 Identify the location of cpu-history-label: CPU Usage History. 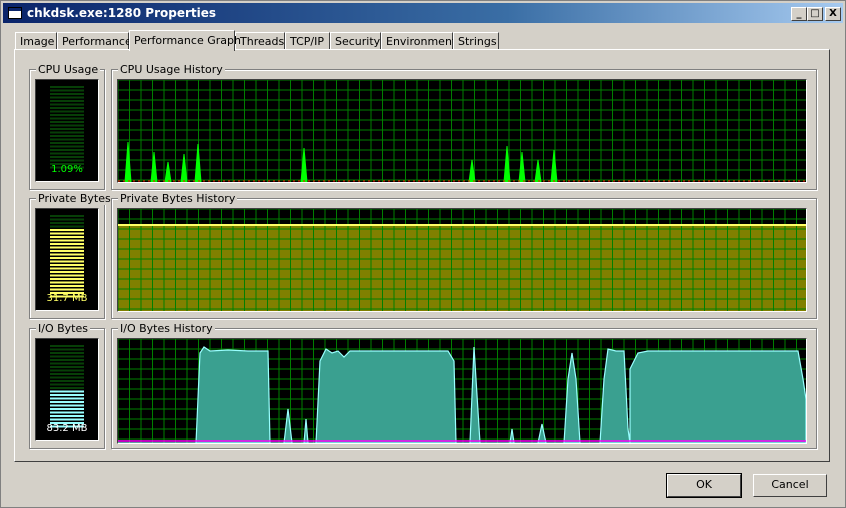
(171, 69).